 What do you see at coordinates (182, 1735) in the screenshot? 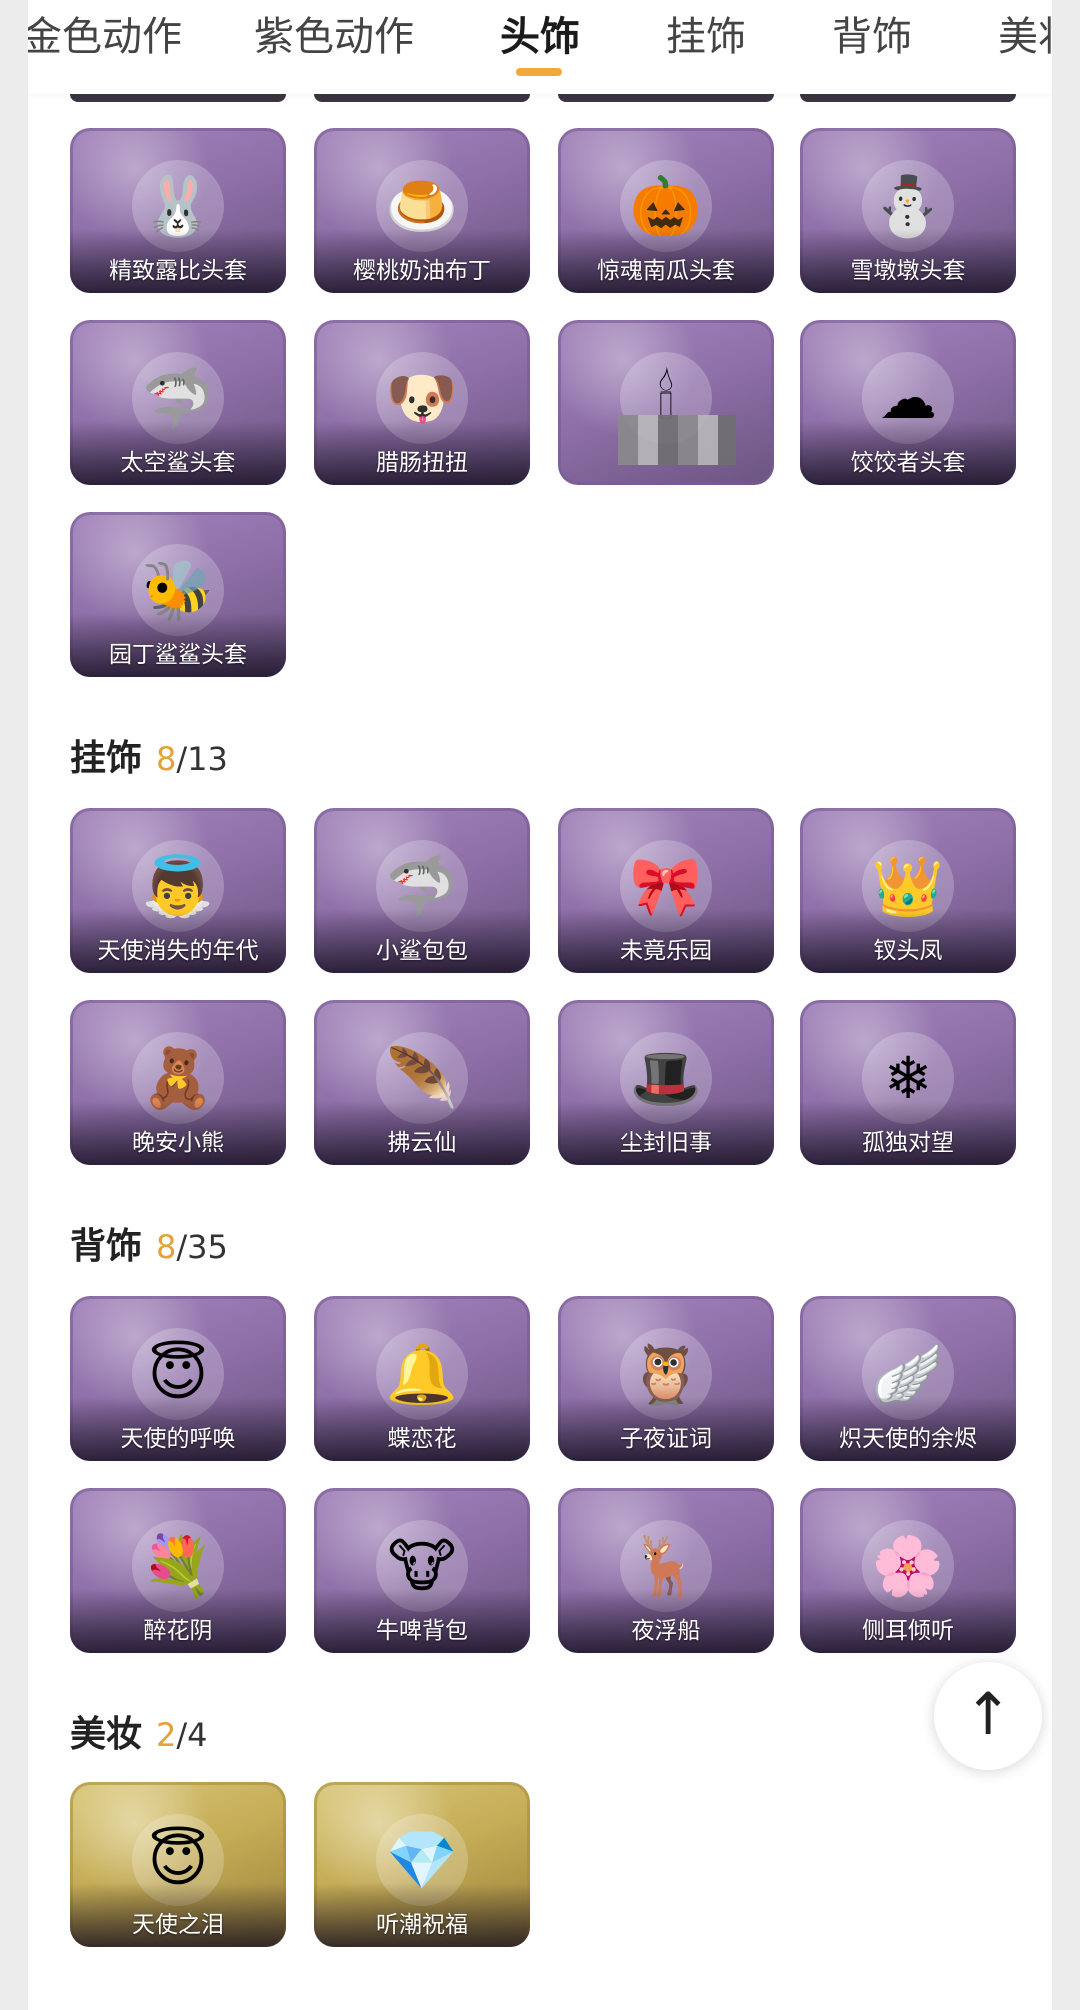
I see `collection-count: 2/4` at bounding box center [182, 1735].